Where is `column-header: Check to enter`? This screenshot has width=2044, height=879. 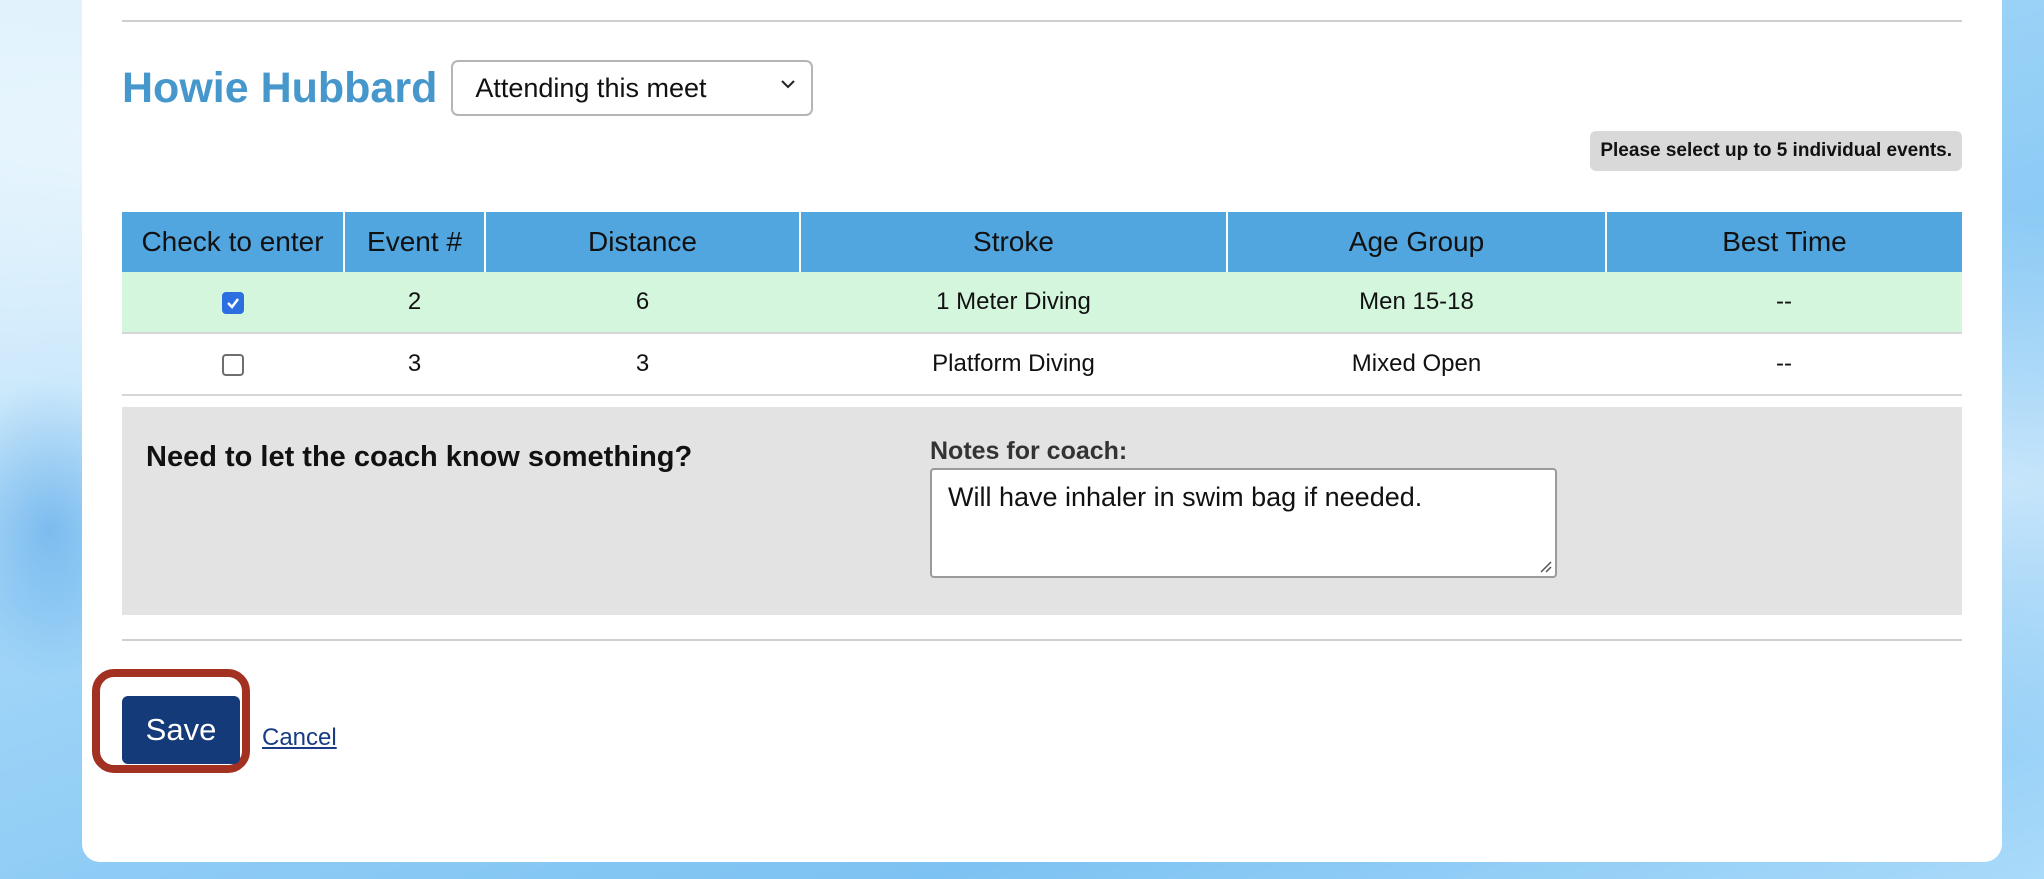
column-header: Check to enter is located at coordinates (233, 242).